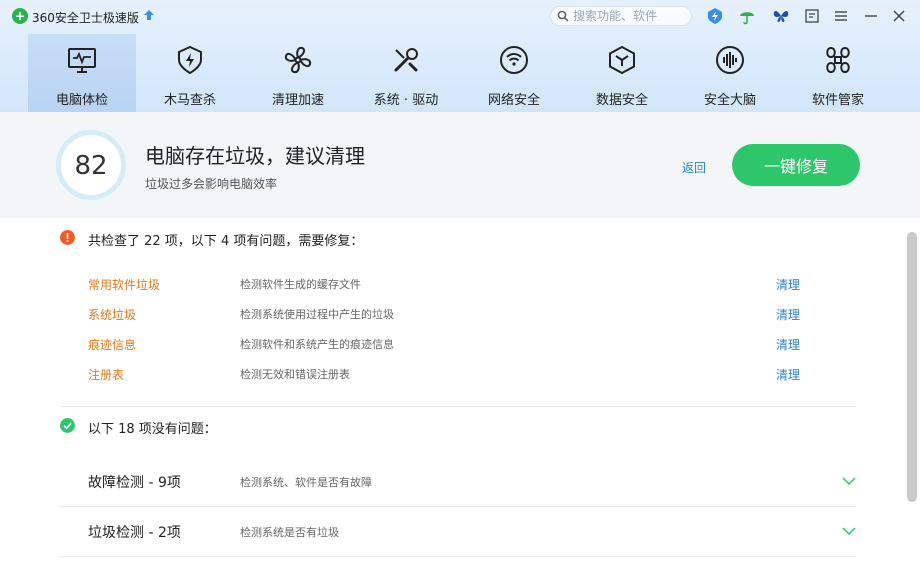 The height and width of the screenshot is (580, 920). Describe the element at coordinates (298, 60) in the screenshot. I see `fan-icon` at that location.